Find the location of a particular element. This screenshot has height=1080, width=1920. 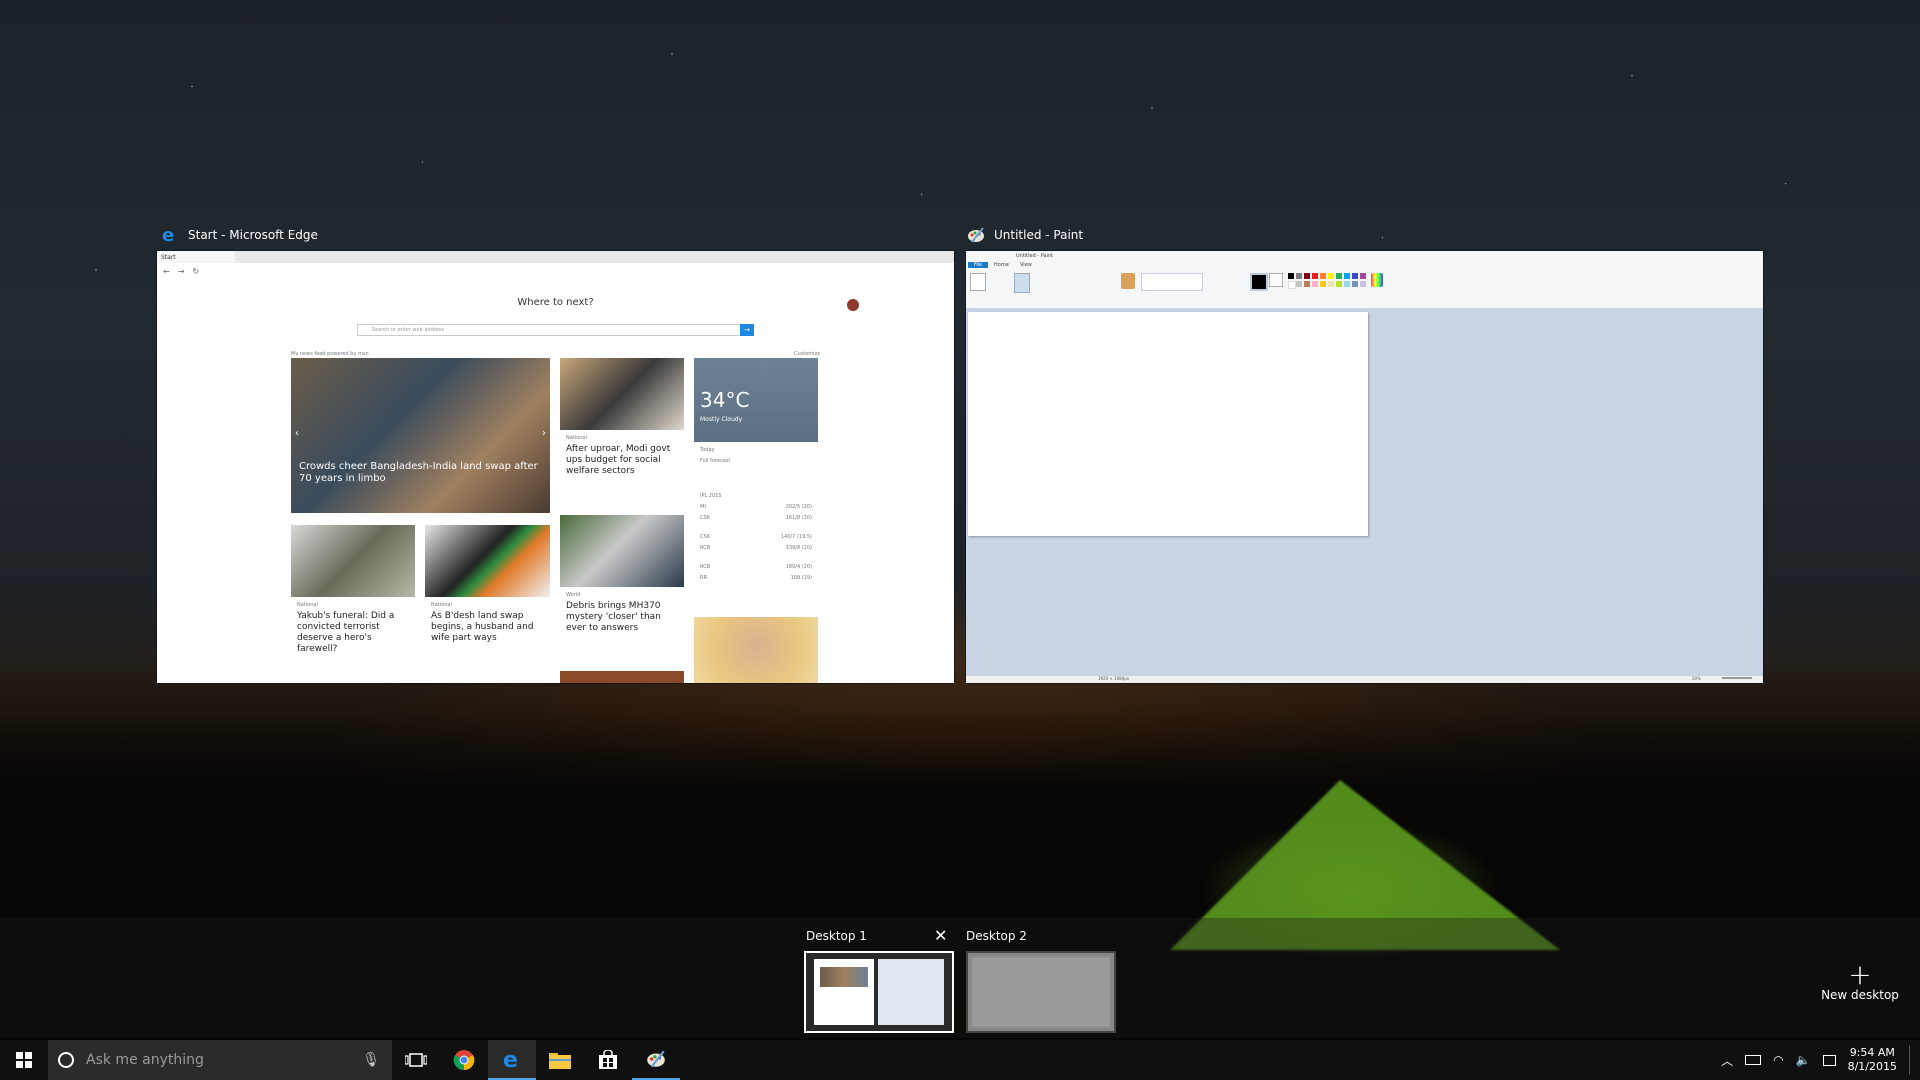

volume-icon: 🔈 is located at coordinates (1803, 1060).